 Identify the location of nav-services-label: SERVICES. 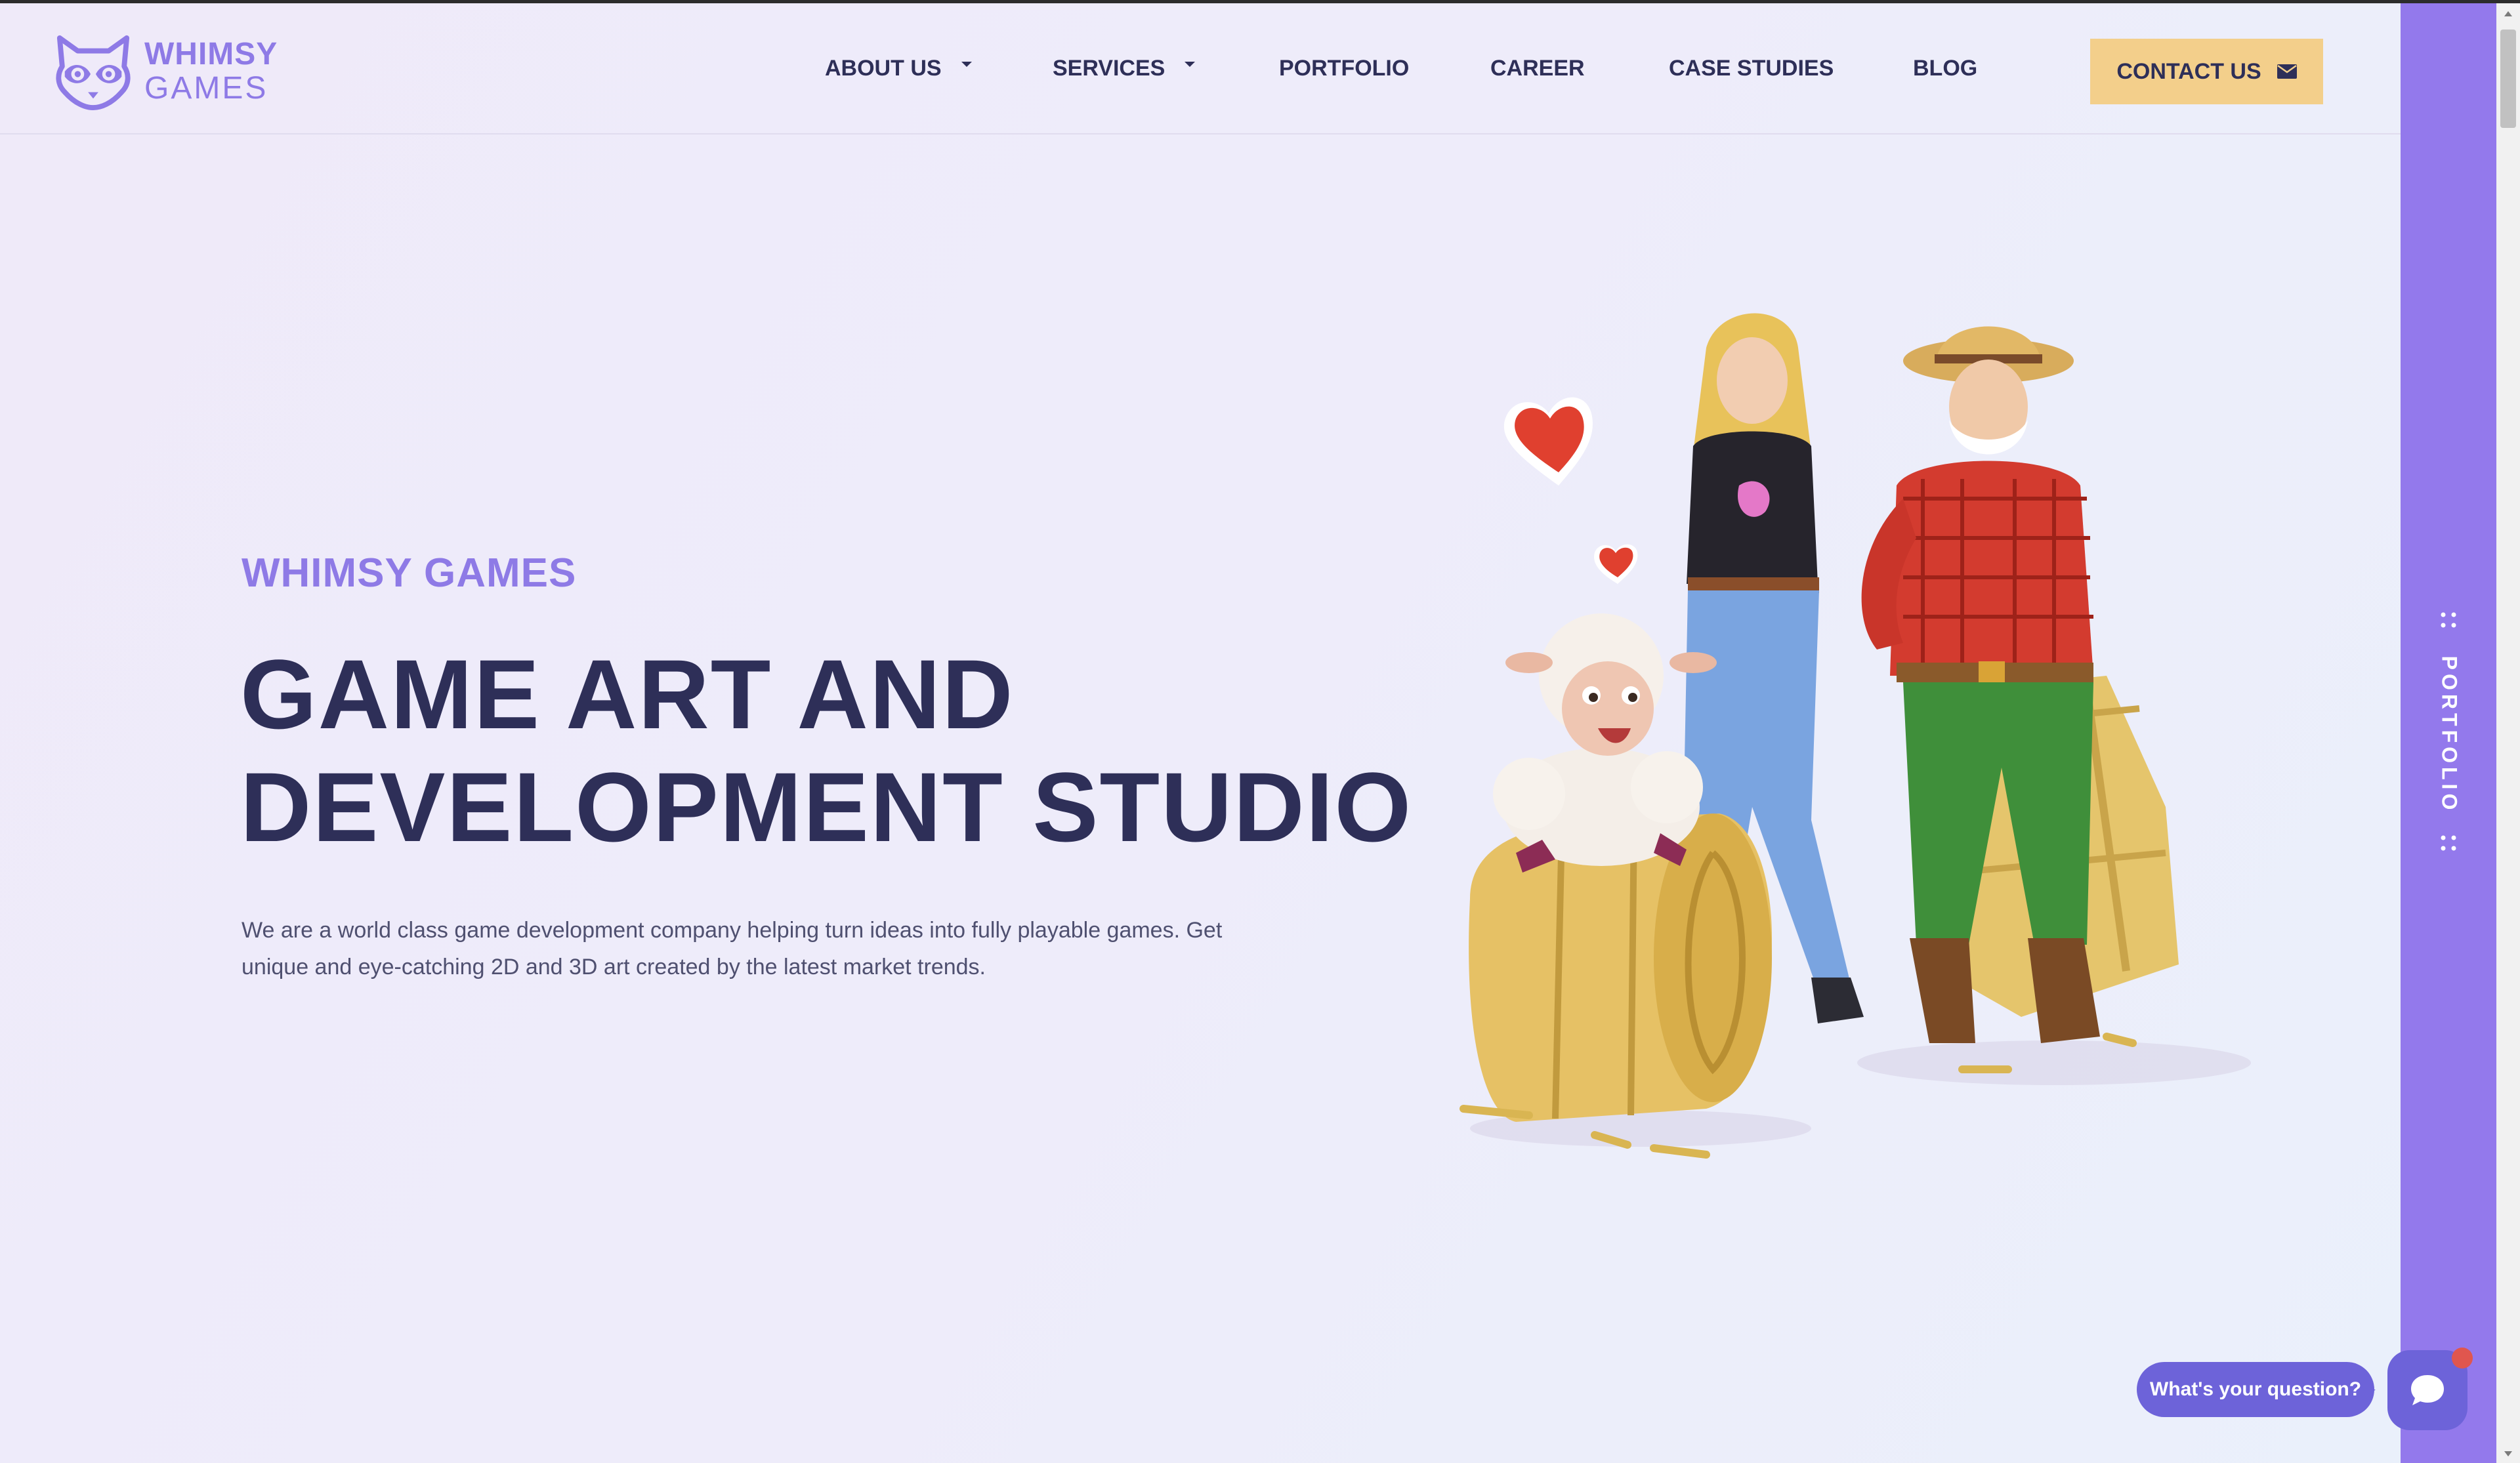
(1109, 68).